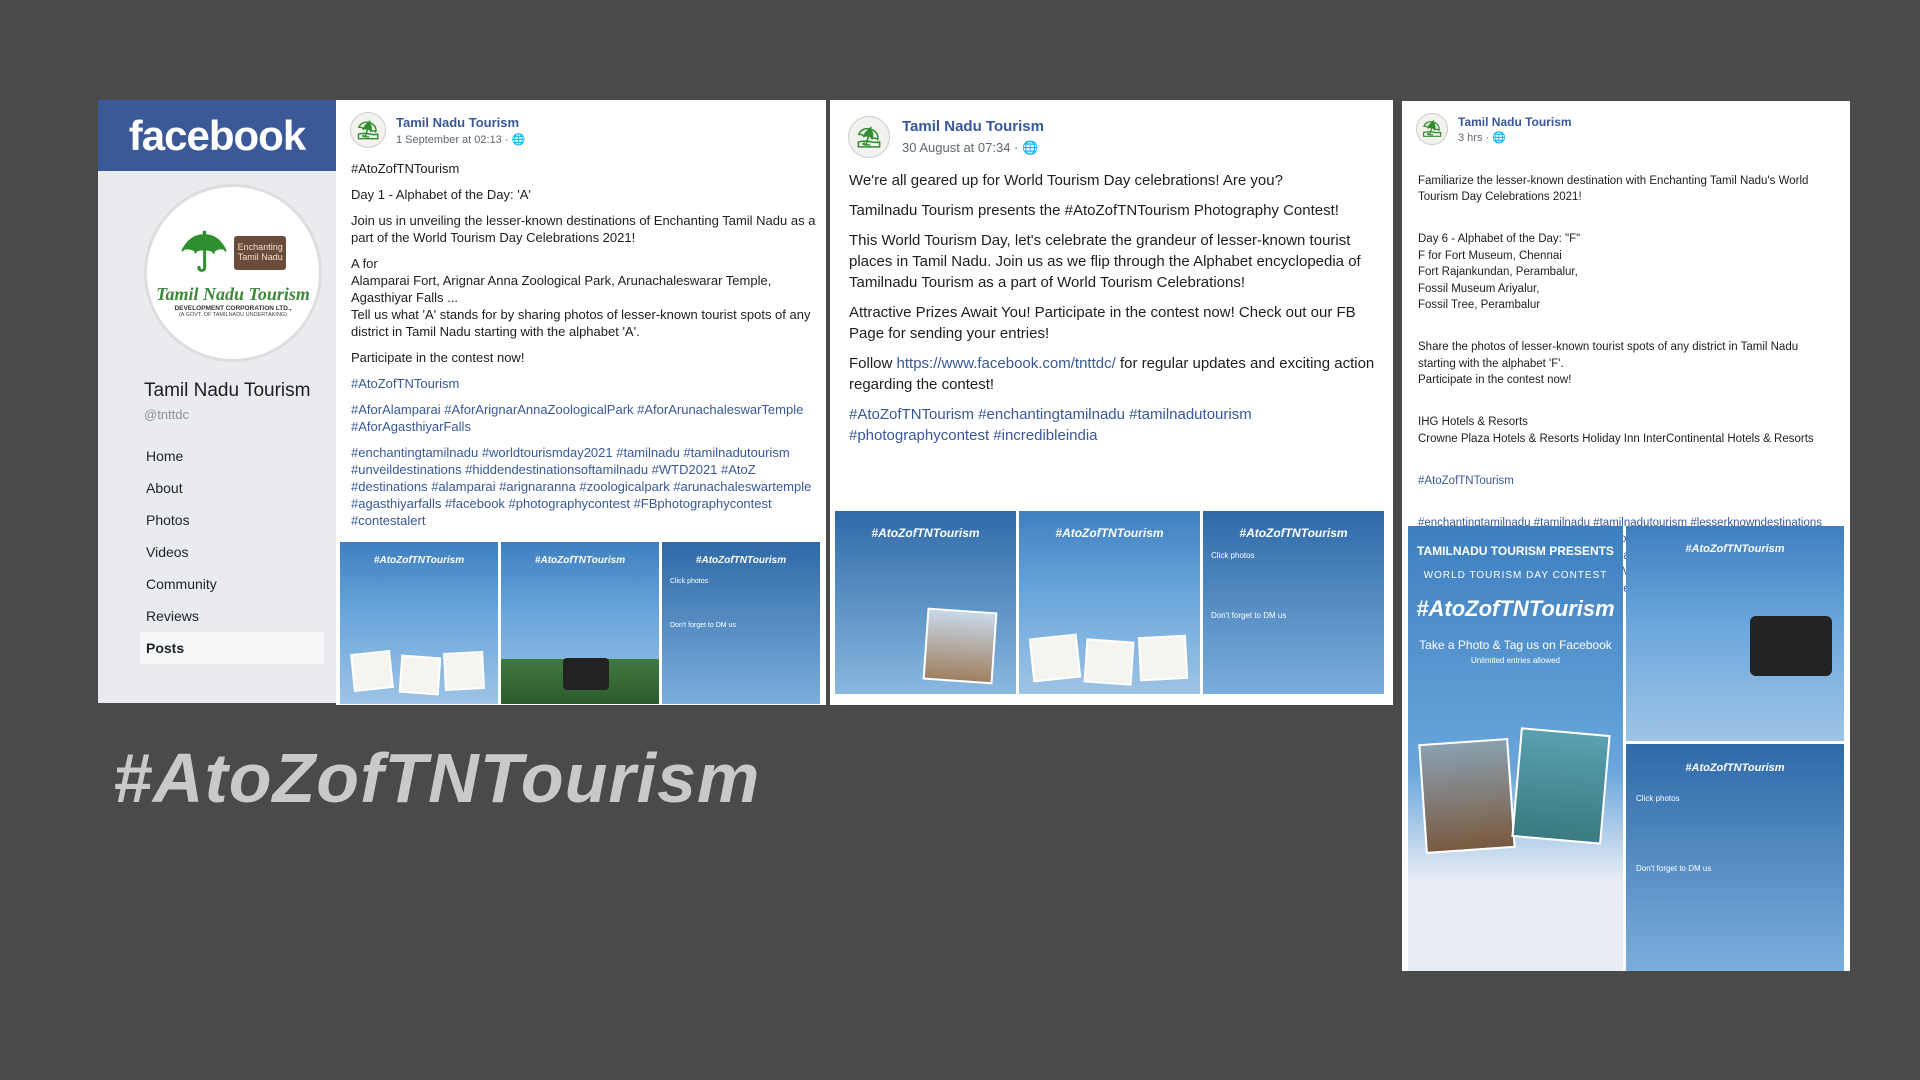 The width and height of the screenshot is (1920, 1080). I want to click on nav-photos: Photos, so click(232, 520).